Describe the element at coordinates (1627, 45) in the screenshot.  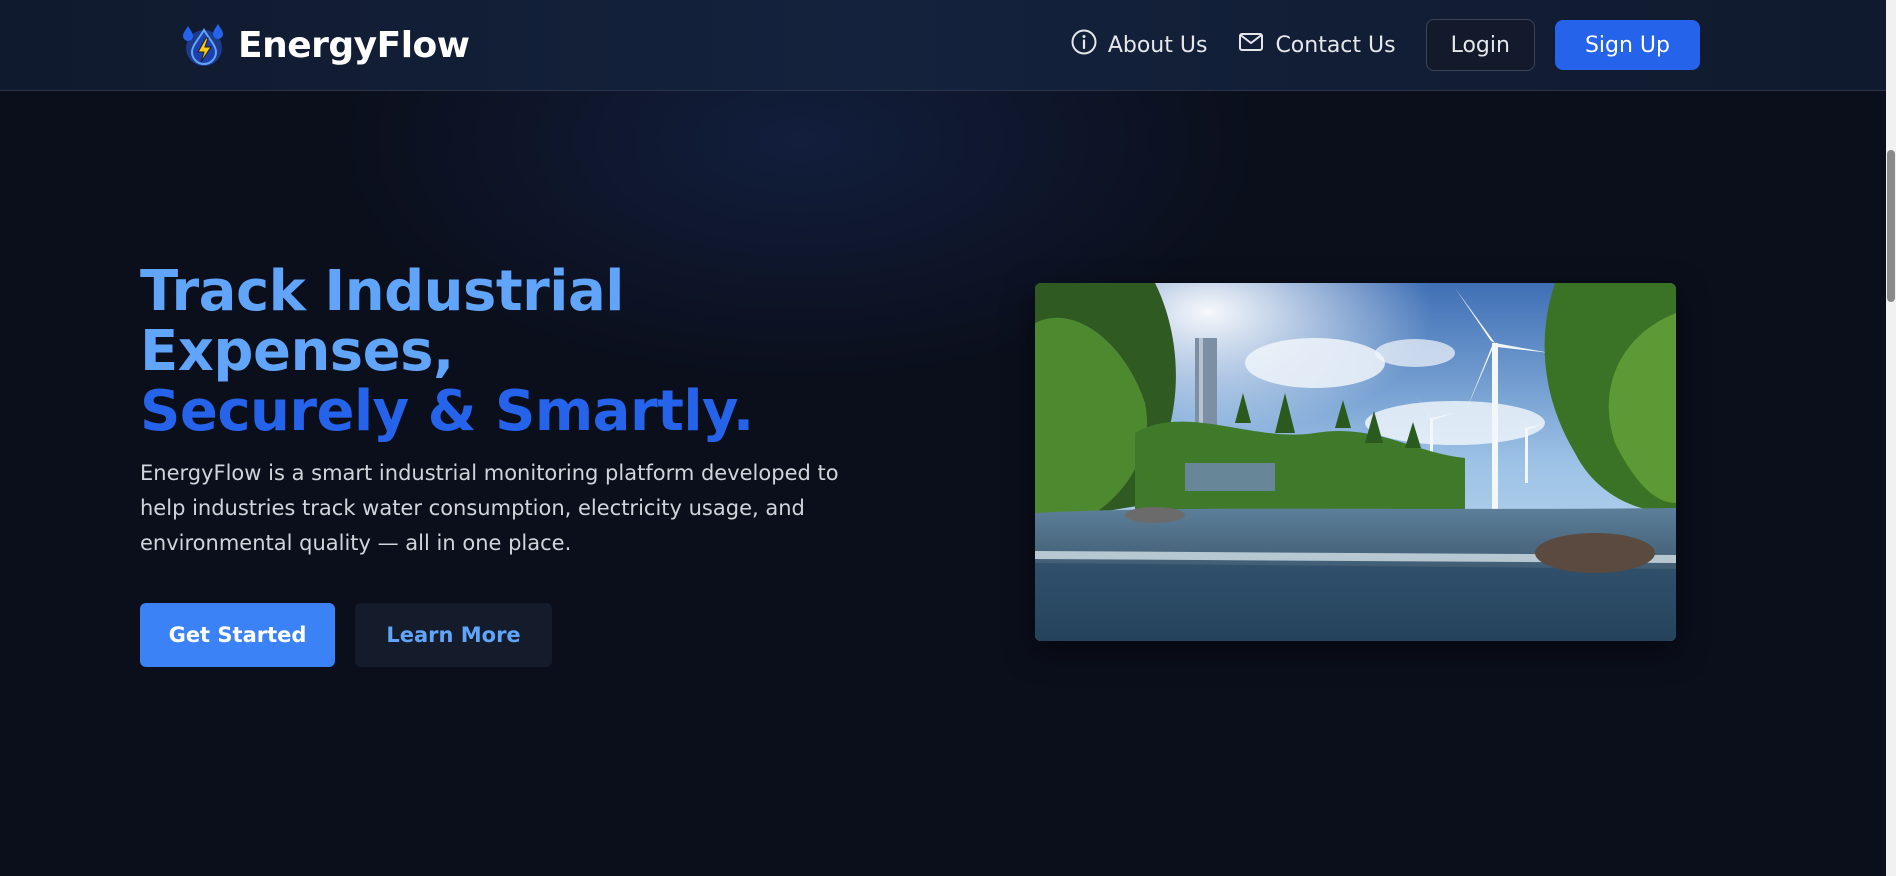
I see `signup-button: Sign Up` at that location.